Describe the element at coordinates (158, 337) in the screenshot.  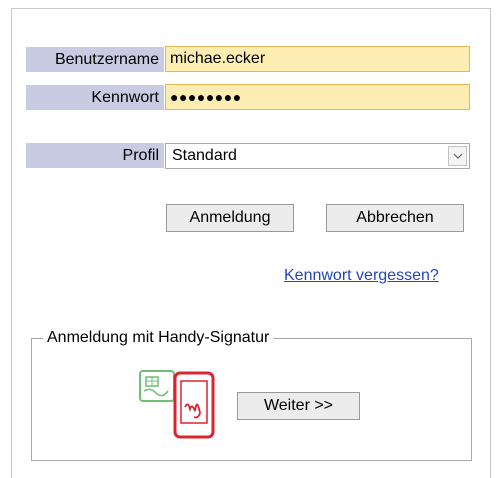
I see `handy-signatur-legend: Anmeldung mit Handy-Signatur` at that location.